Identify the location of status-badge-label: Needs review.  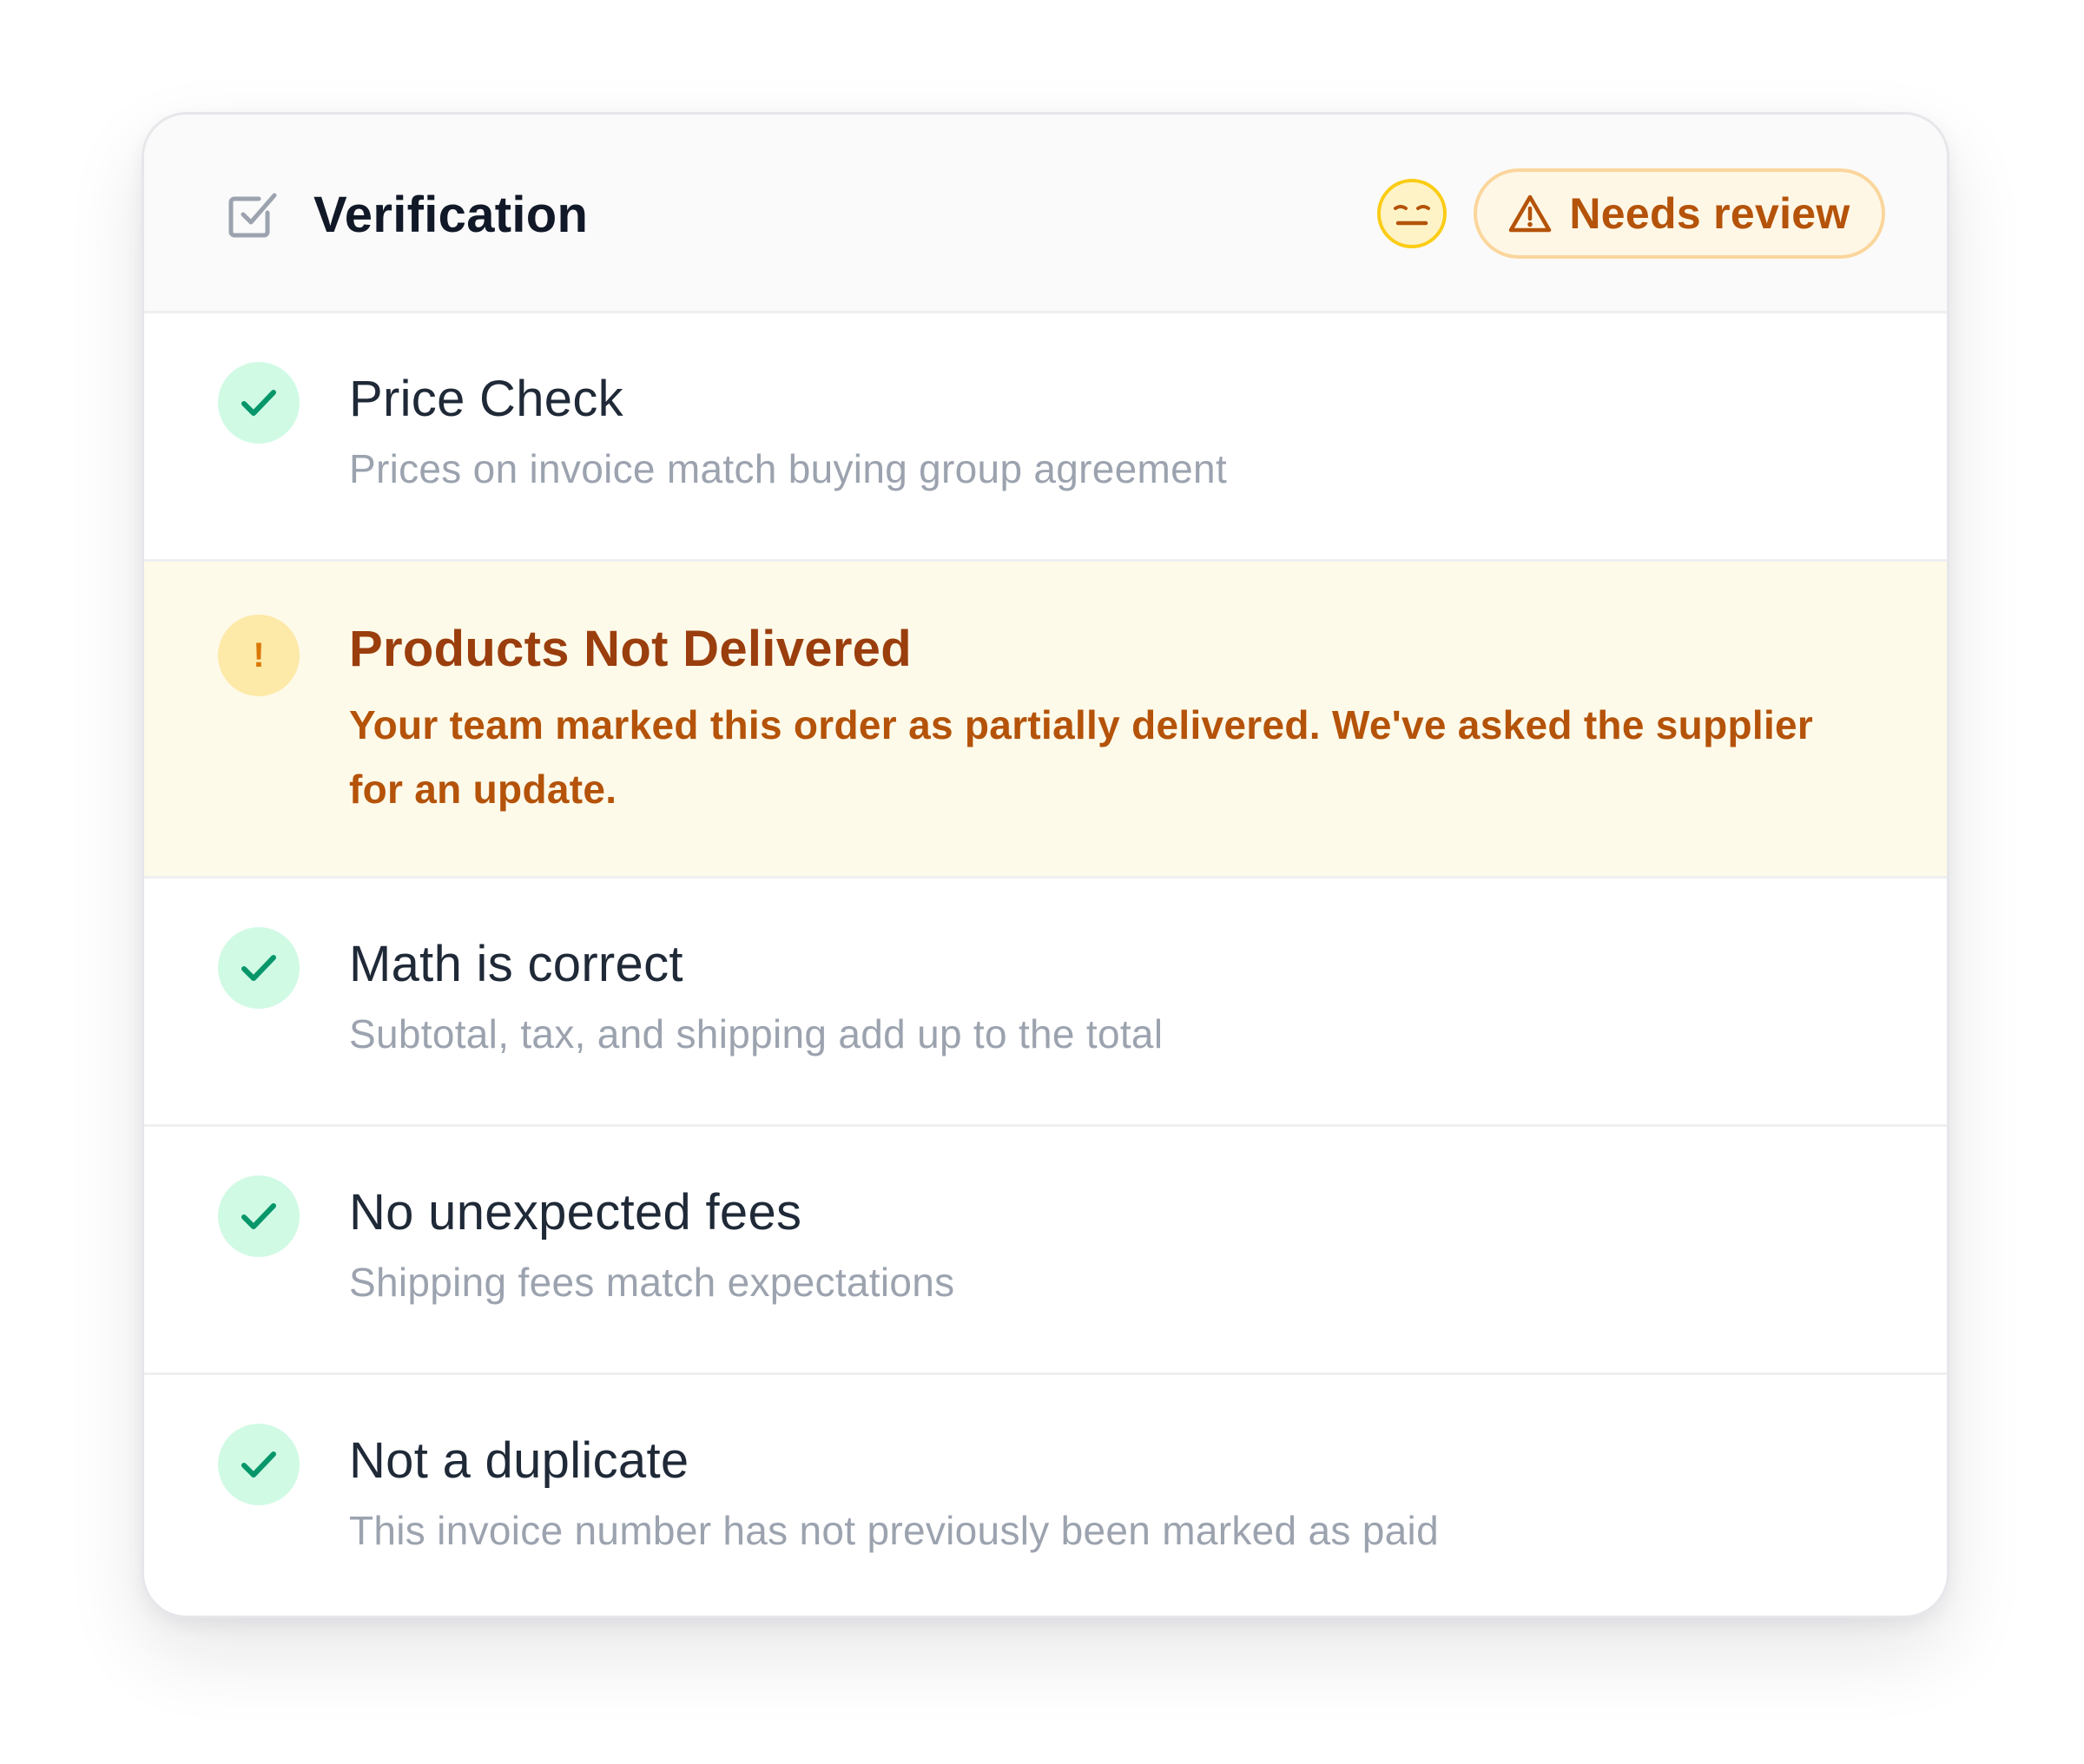
(1709, 214).